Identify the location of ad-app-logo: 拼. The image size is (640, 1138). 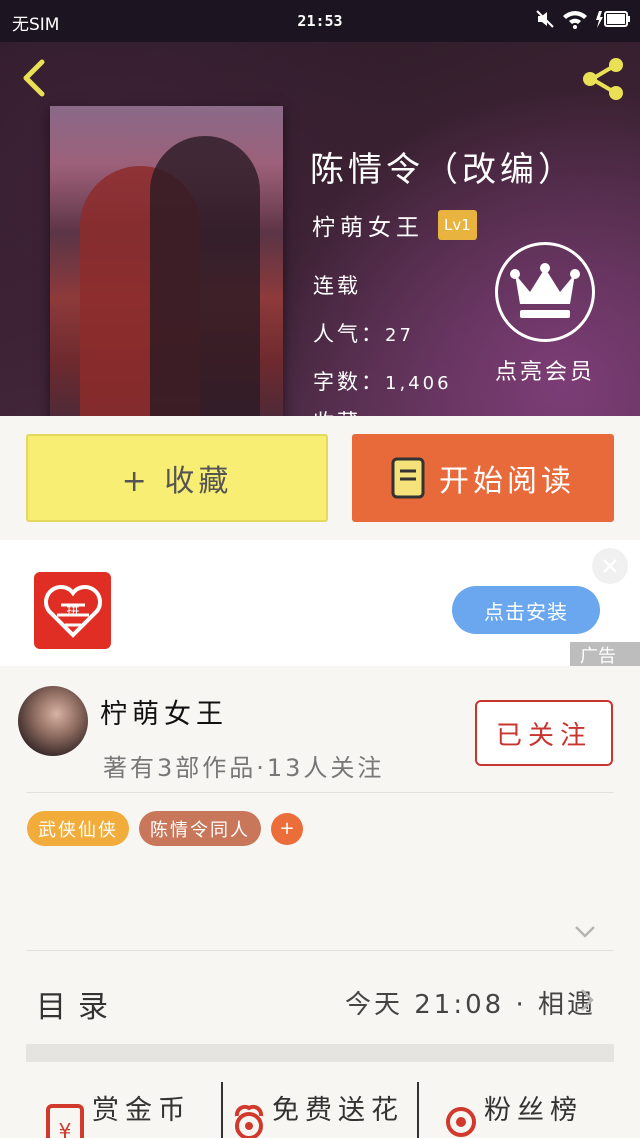
(72, 610).